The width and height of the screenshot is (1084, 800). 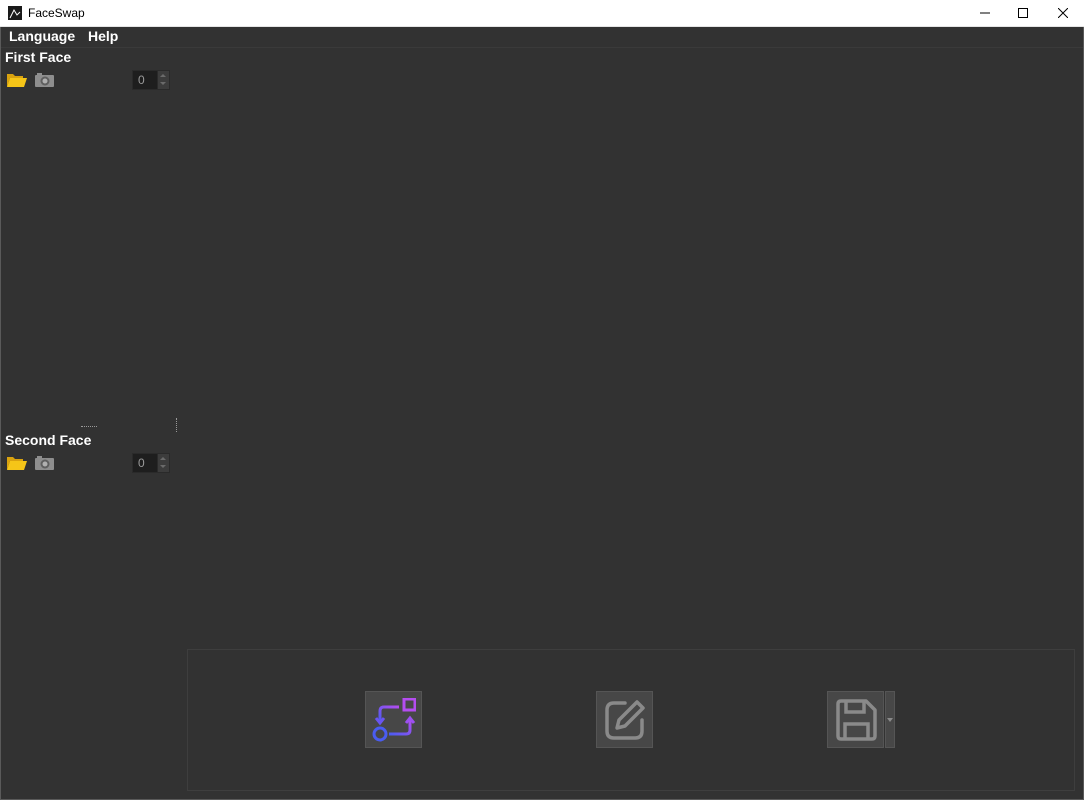 I want to click on second-face-index-value: 0, so click(x=141, y=463).